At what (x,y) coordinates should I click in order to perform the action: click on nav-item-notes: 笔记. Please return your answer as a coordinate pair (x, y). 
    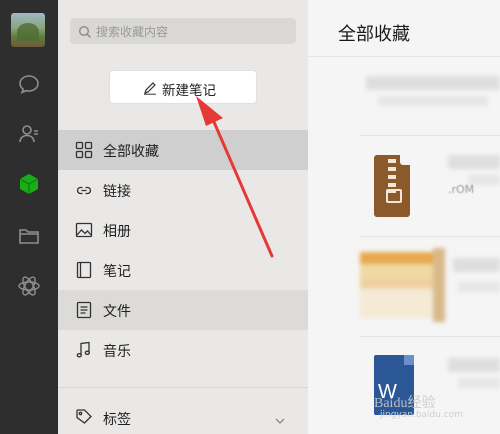
    Looking at the image, I should click on (183, 270).